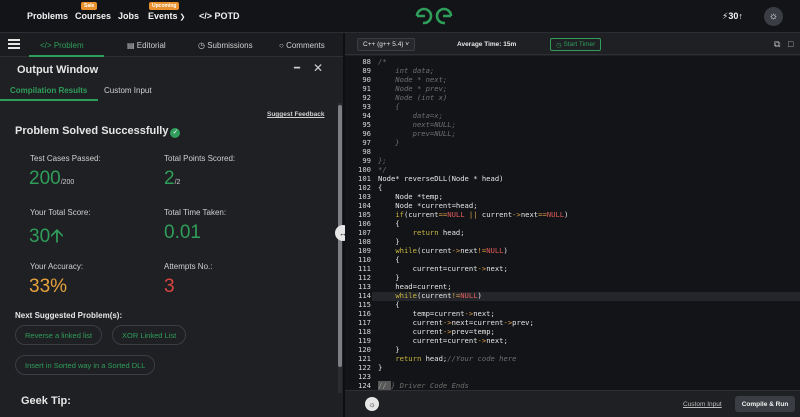  I want to click on tab-problem: </> Problem, so click(62, 45).